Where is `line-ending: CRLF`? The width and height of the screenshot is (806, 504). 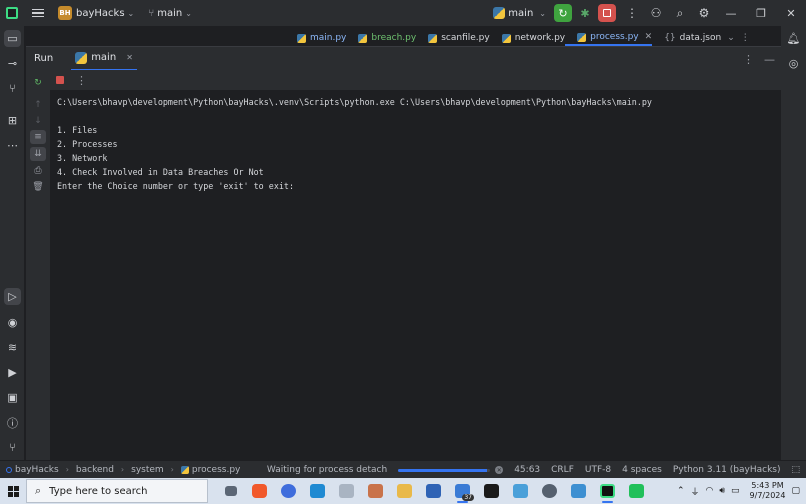
line-ending: CRLF is located at coordinates (562, 470).